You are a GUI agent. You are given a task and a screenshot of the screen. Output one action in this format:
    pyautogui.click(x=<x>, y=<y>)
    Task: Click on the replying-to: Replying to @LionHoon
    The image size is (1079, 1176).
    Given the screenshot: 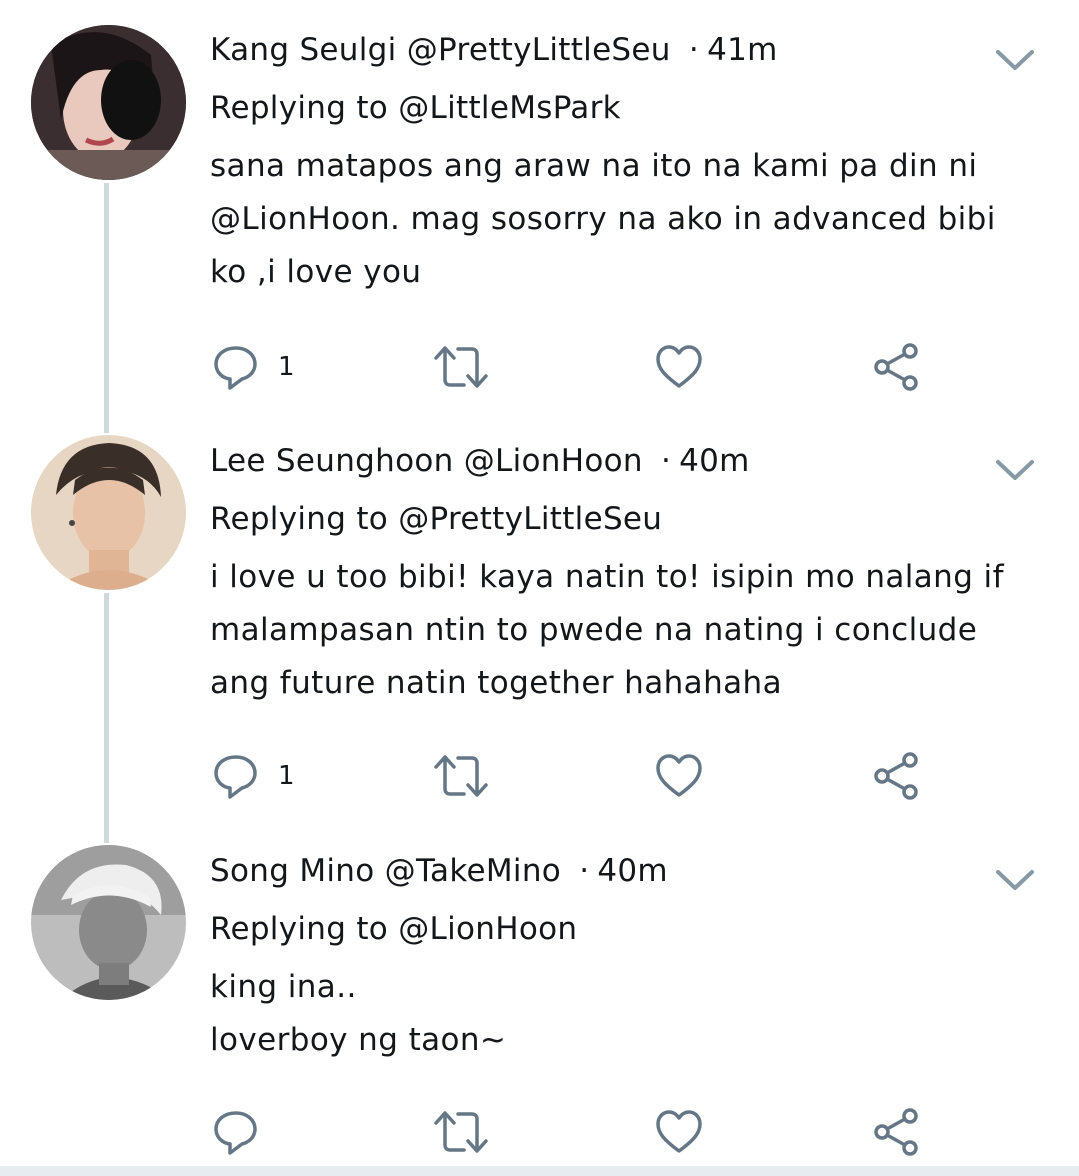 What is the action you would take?
    pyautogui.click(x=393, y=929)
    